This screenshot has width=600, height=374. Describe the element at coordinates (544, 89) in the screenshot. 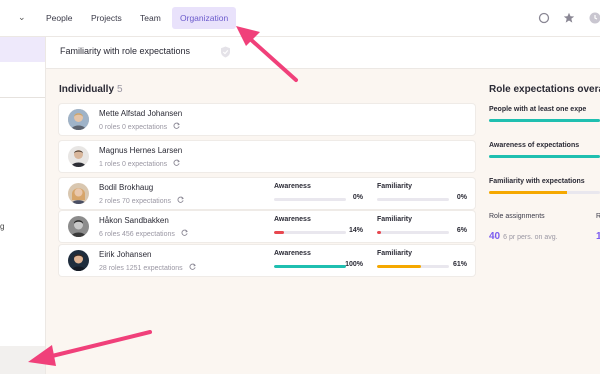

I see `overview-title: Role expectations overa` at that location.